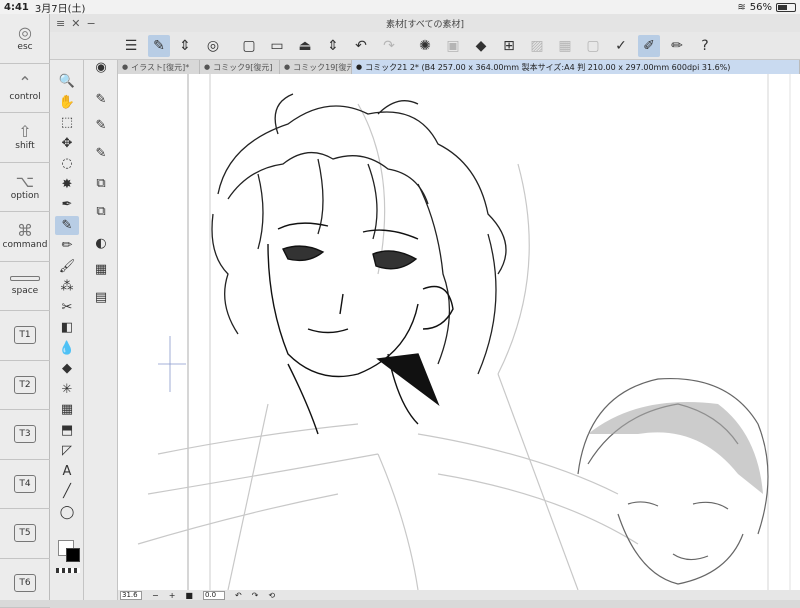 This screenshot has width=800, height=608. What do you see at coordinates (389, 46) in the screenshot?
I see `redo-icon: ↷` at bounding box center [389, 46].